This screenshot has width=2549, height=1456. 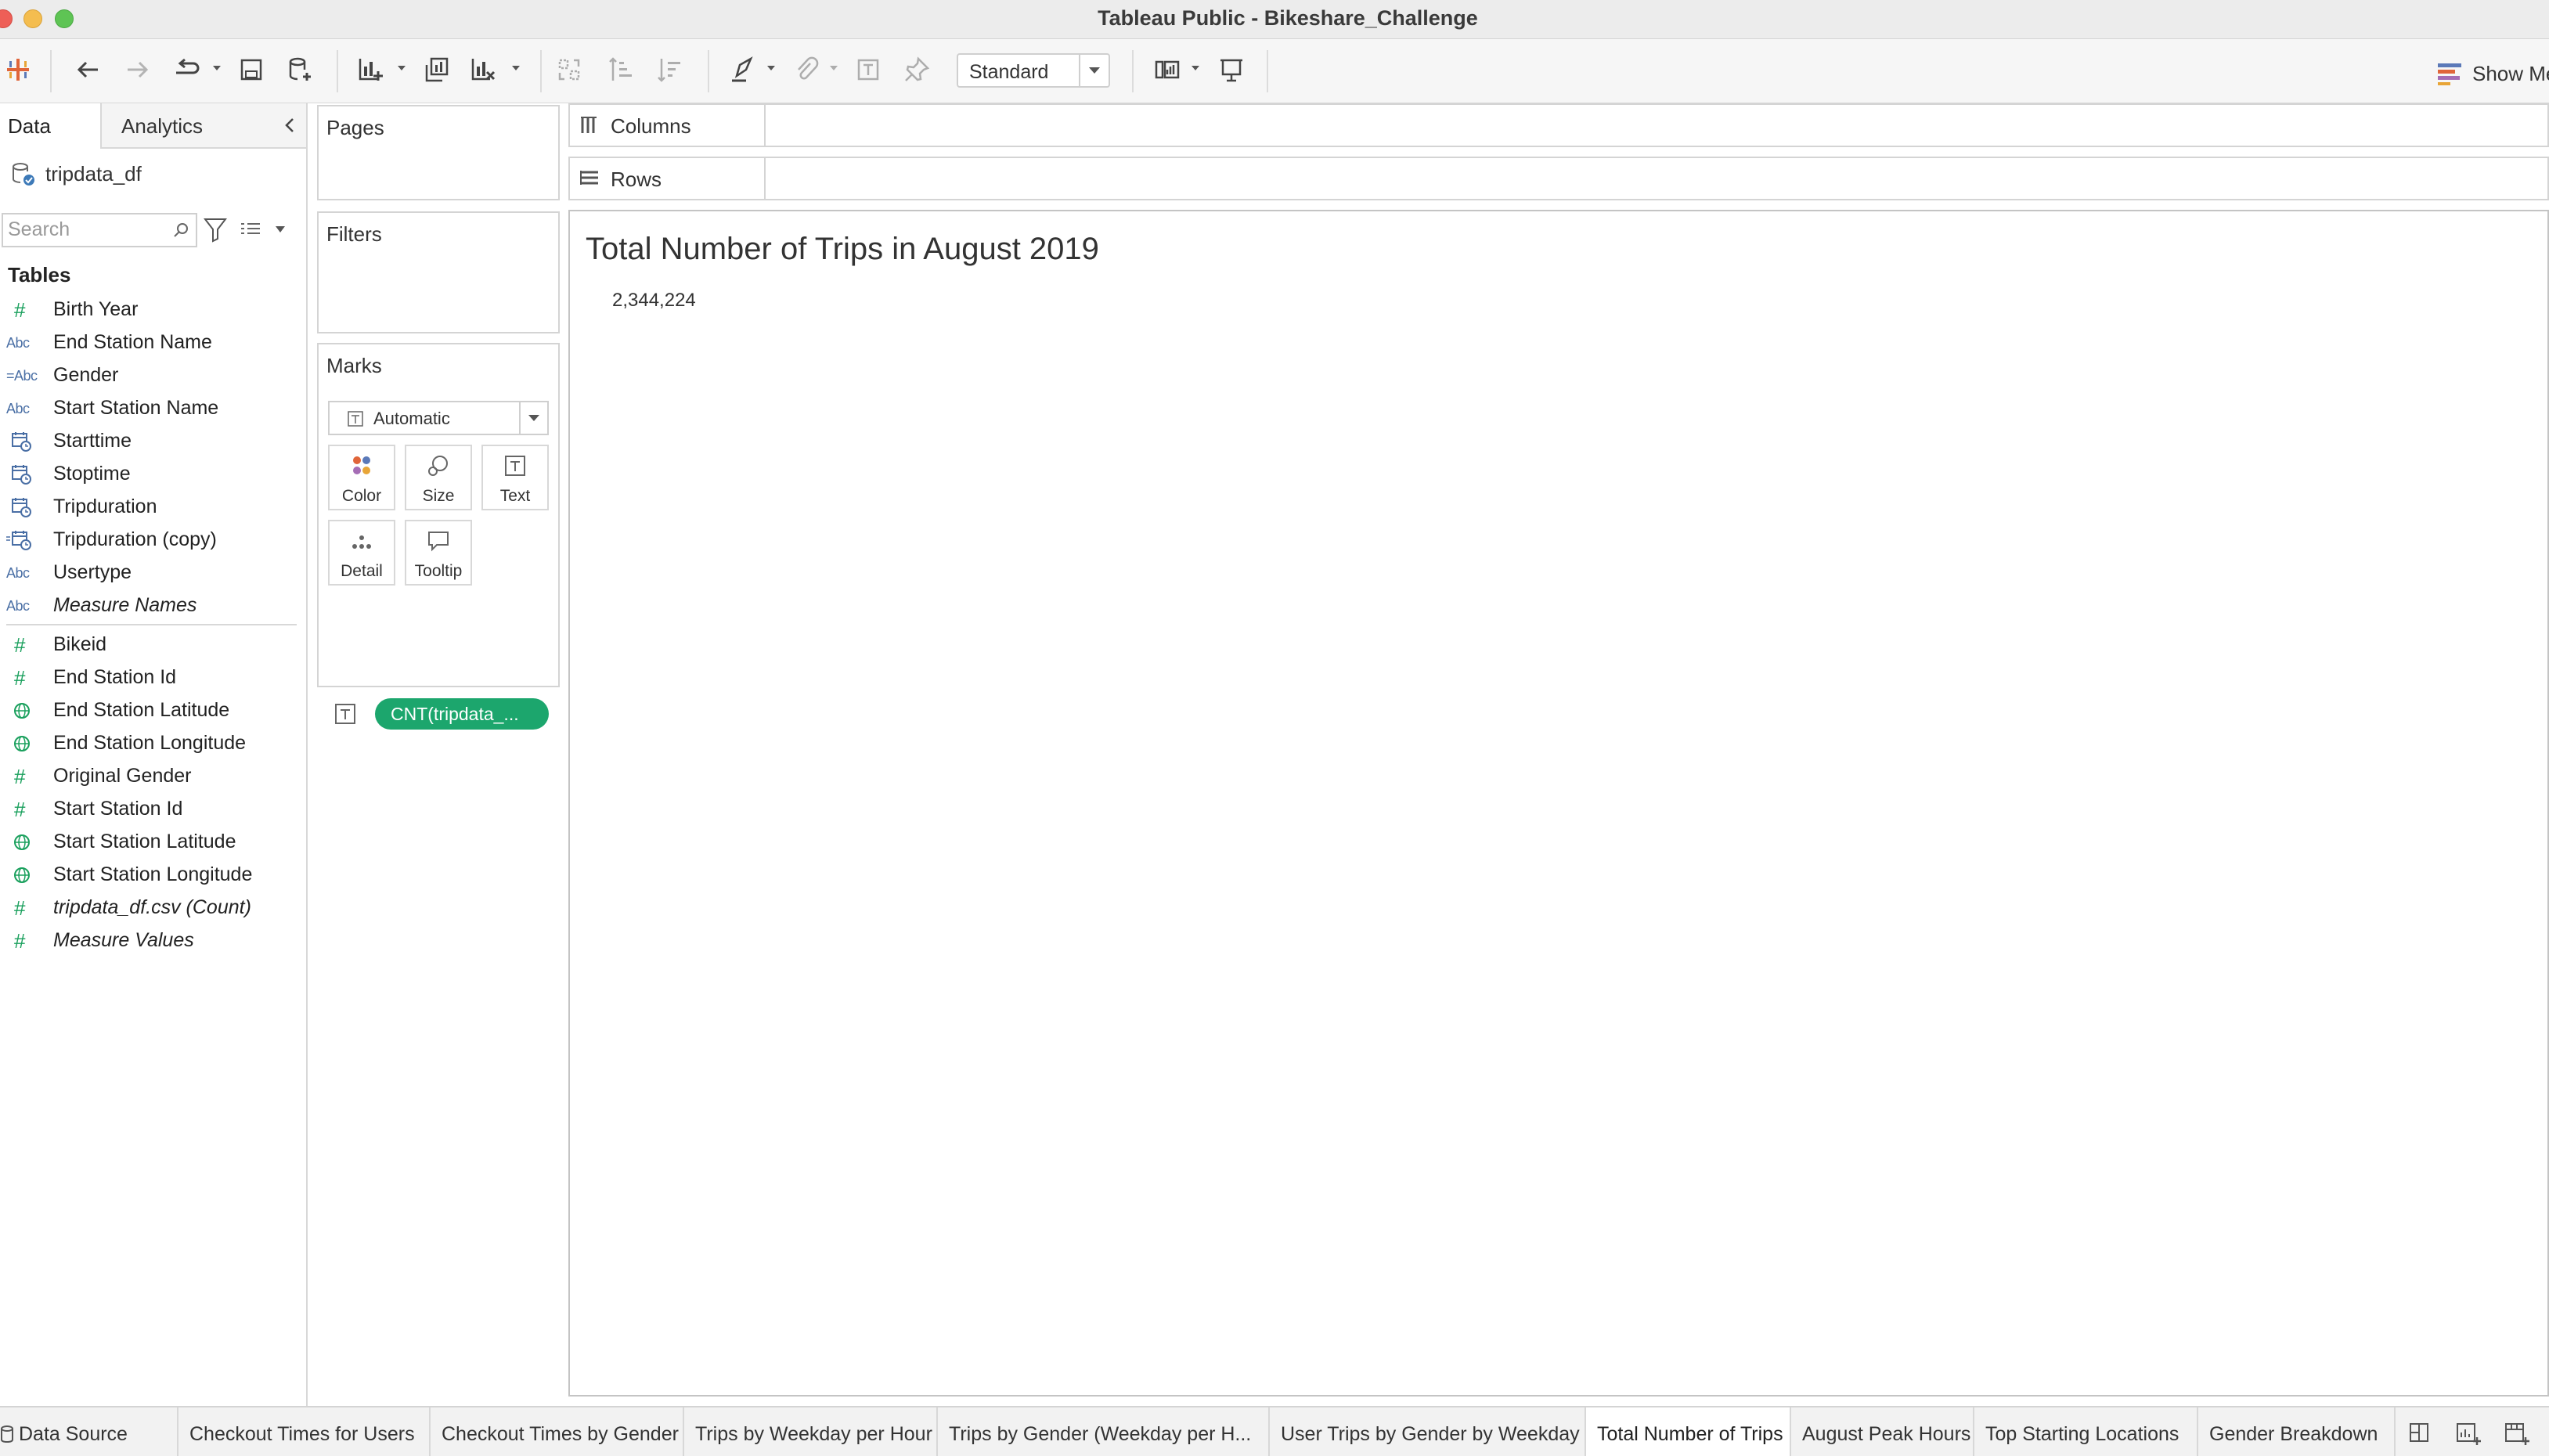 I want to click on duplicate-sheet-icon, so click(x=436, y=70).